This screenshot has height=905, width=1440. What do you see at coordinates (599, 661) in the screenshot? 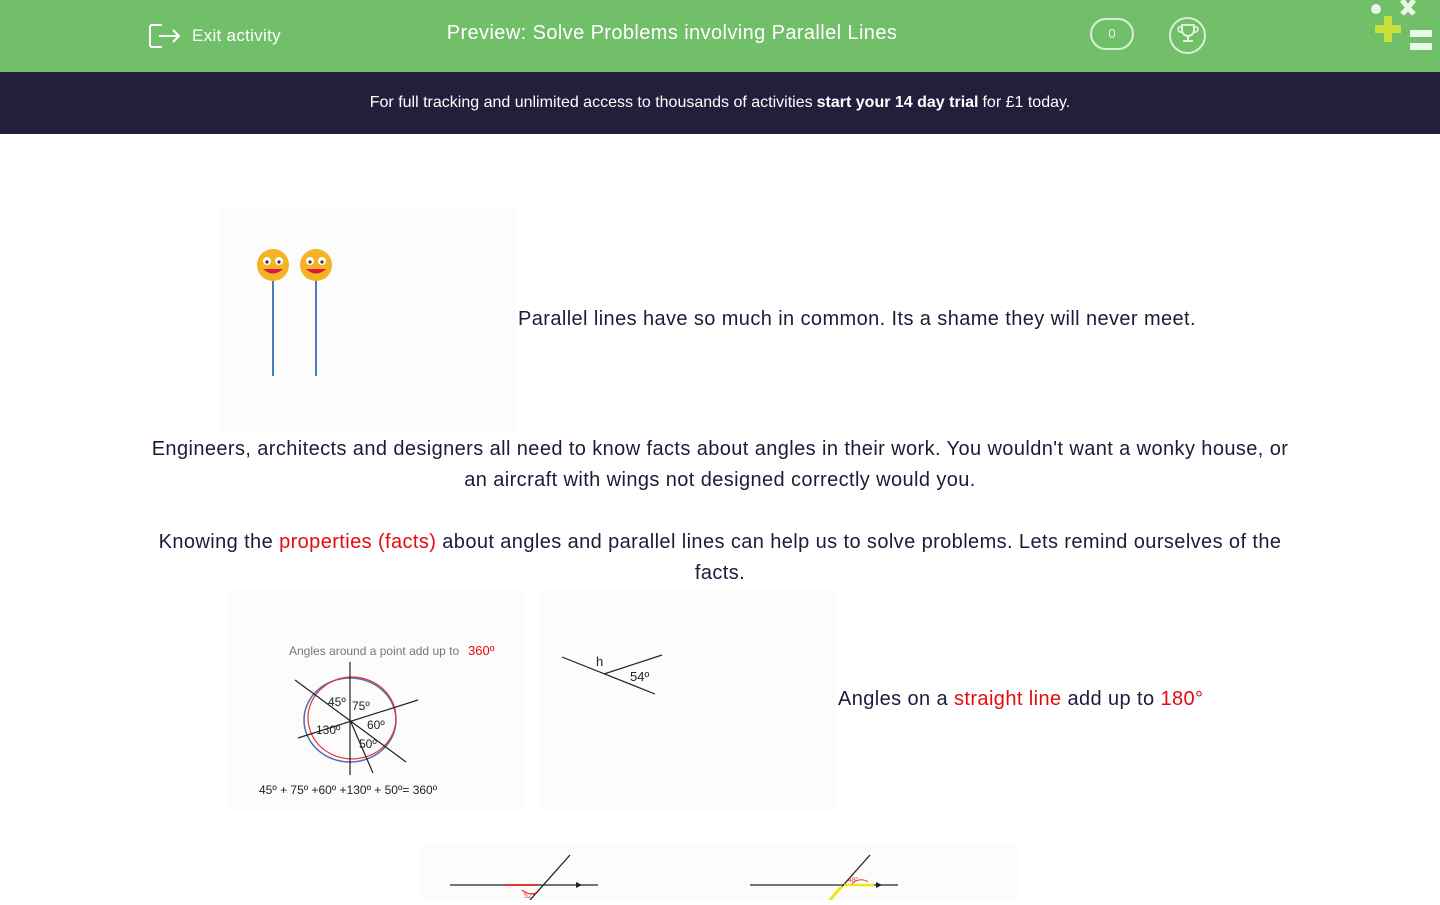
I see `unknown-angle-label: h` at bounding box center [599, 661].